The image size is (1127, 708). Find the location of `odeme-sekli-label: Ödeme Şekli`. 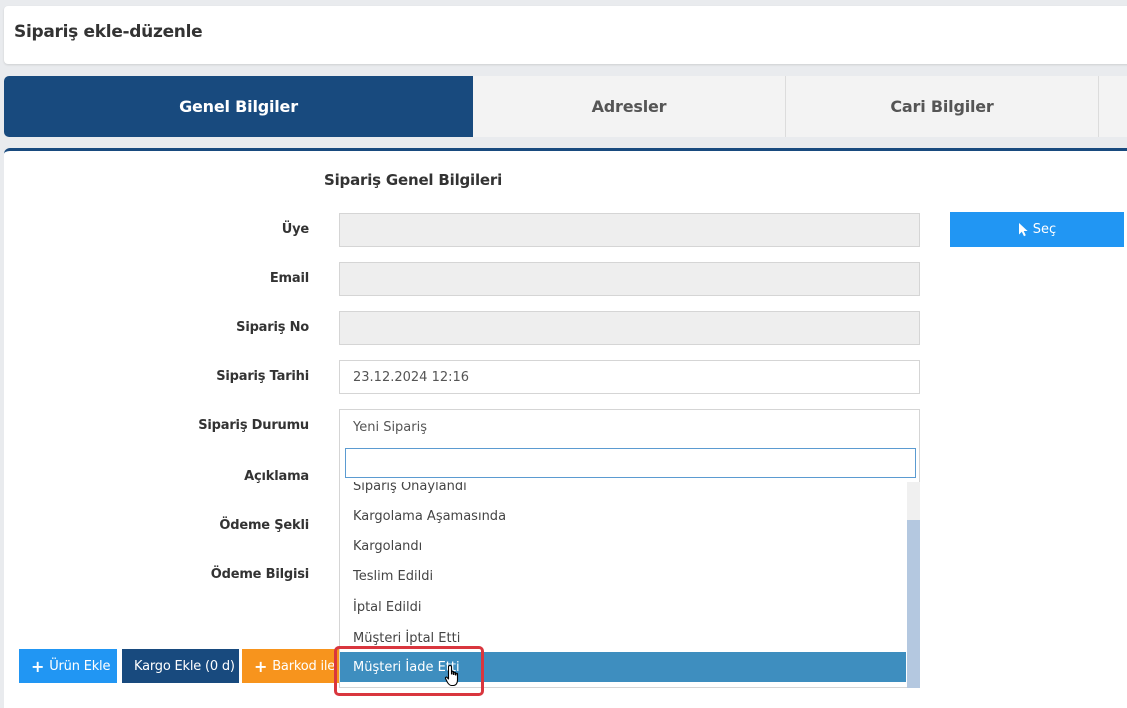

odeme-sekli-label: Ödeme Şekli is located at coordinates (264, 525).